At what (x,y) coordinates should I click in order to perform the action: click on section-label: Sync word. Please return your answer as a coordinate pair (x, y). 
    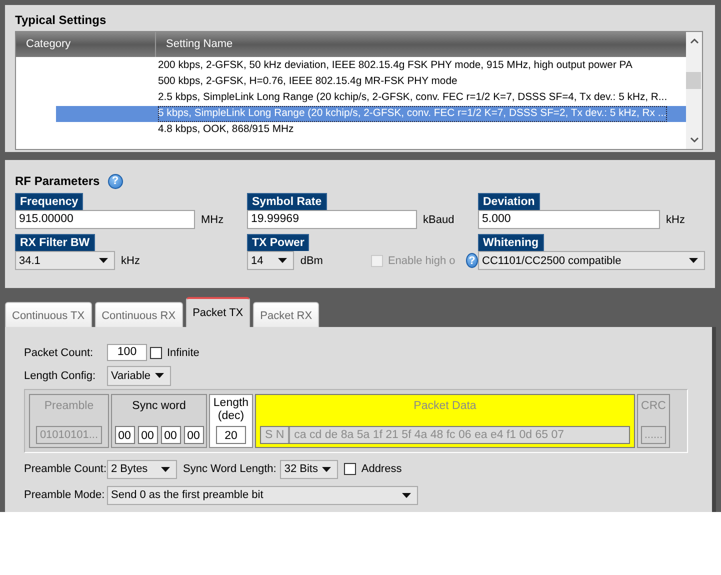
    Looking at the image, I should click on (159, 406).